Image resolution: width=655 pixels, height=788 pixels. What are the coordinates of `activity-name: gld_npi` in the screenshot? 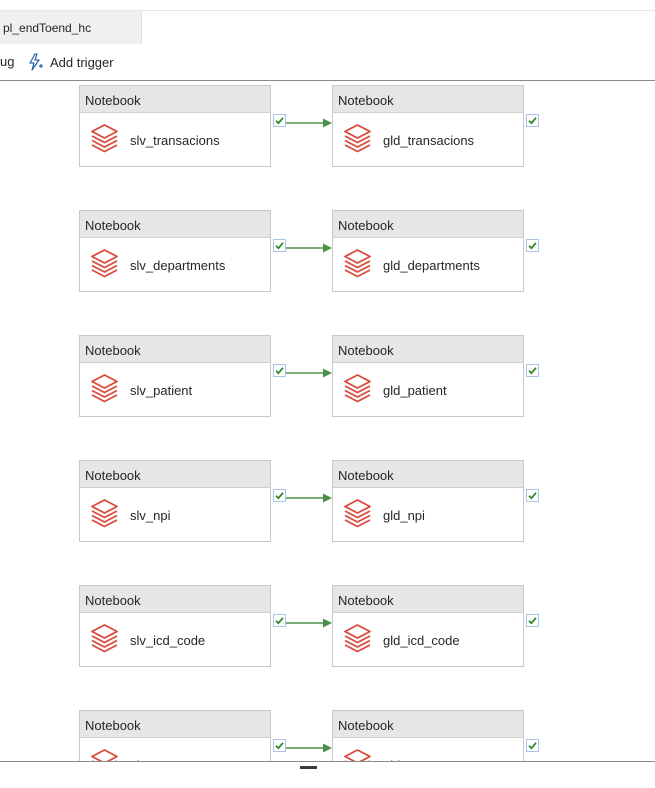 It's located at (404, 515).